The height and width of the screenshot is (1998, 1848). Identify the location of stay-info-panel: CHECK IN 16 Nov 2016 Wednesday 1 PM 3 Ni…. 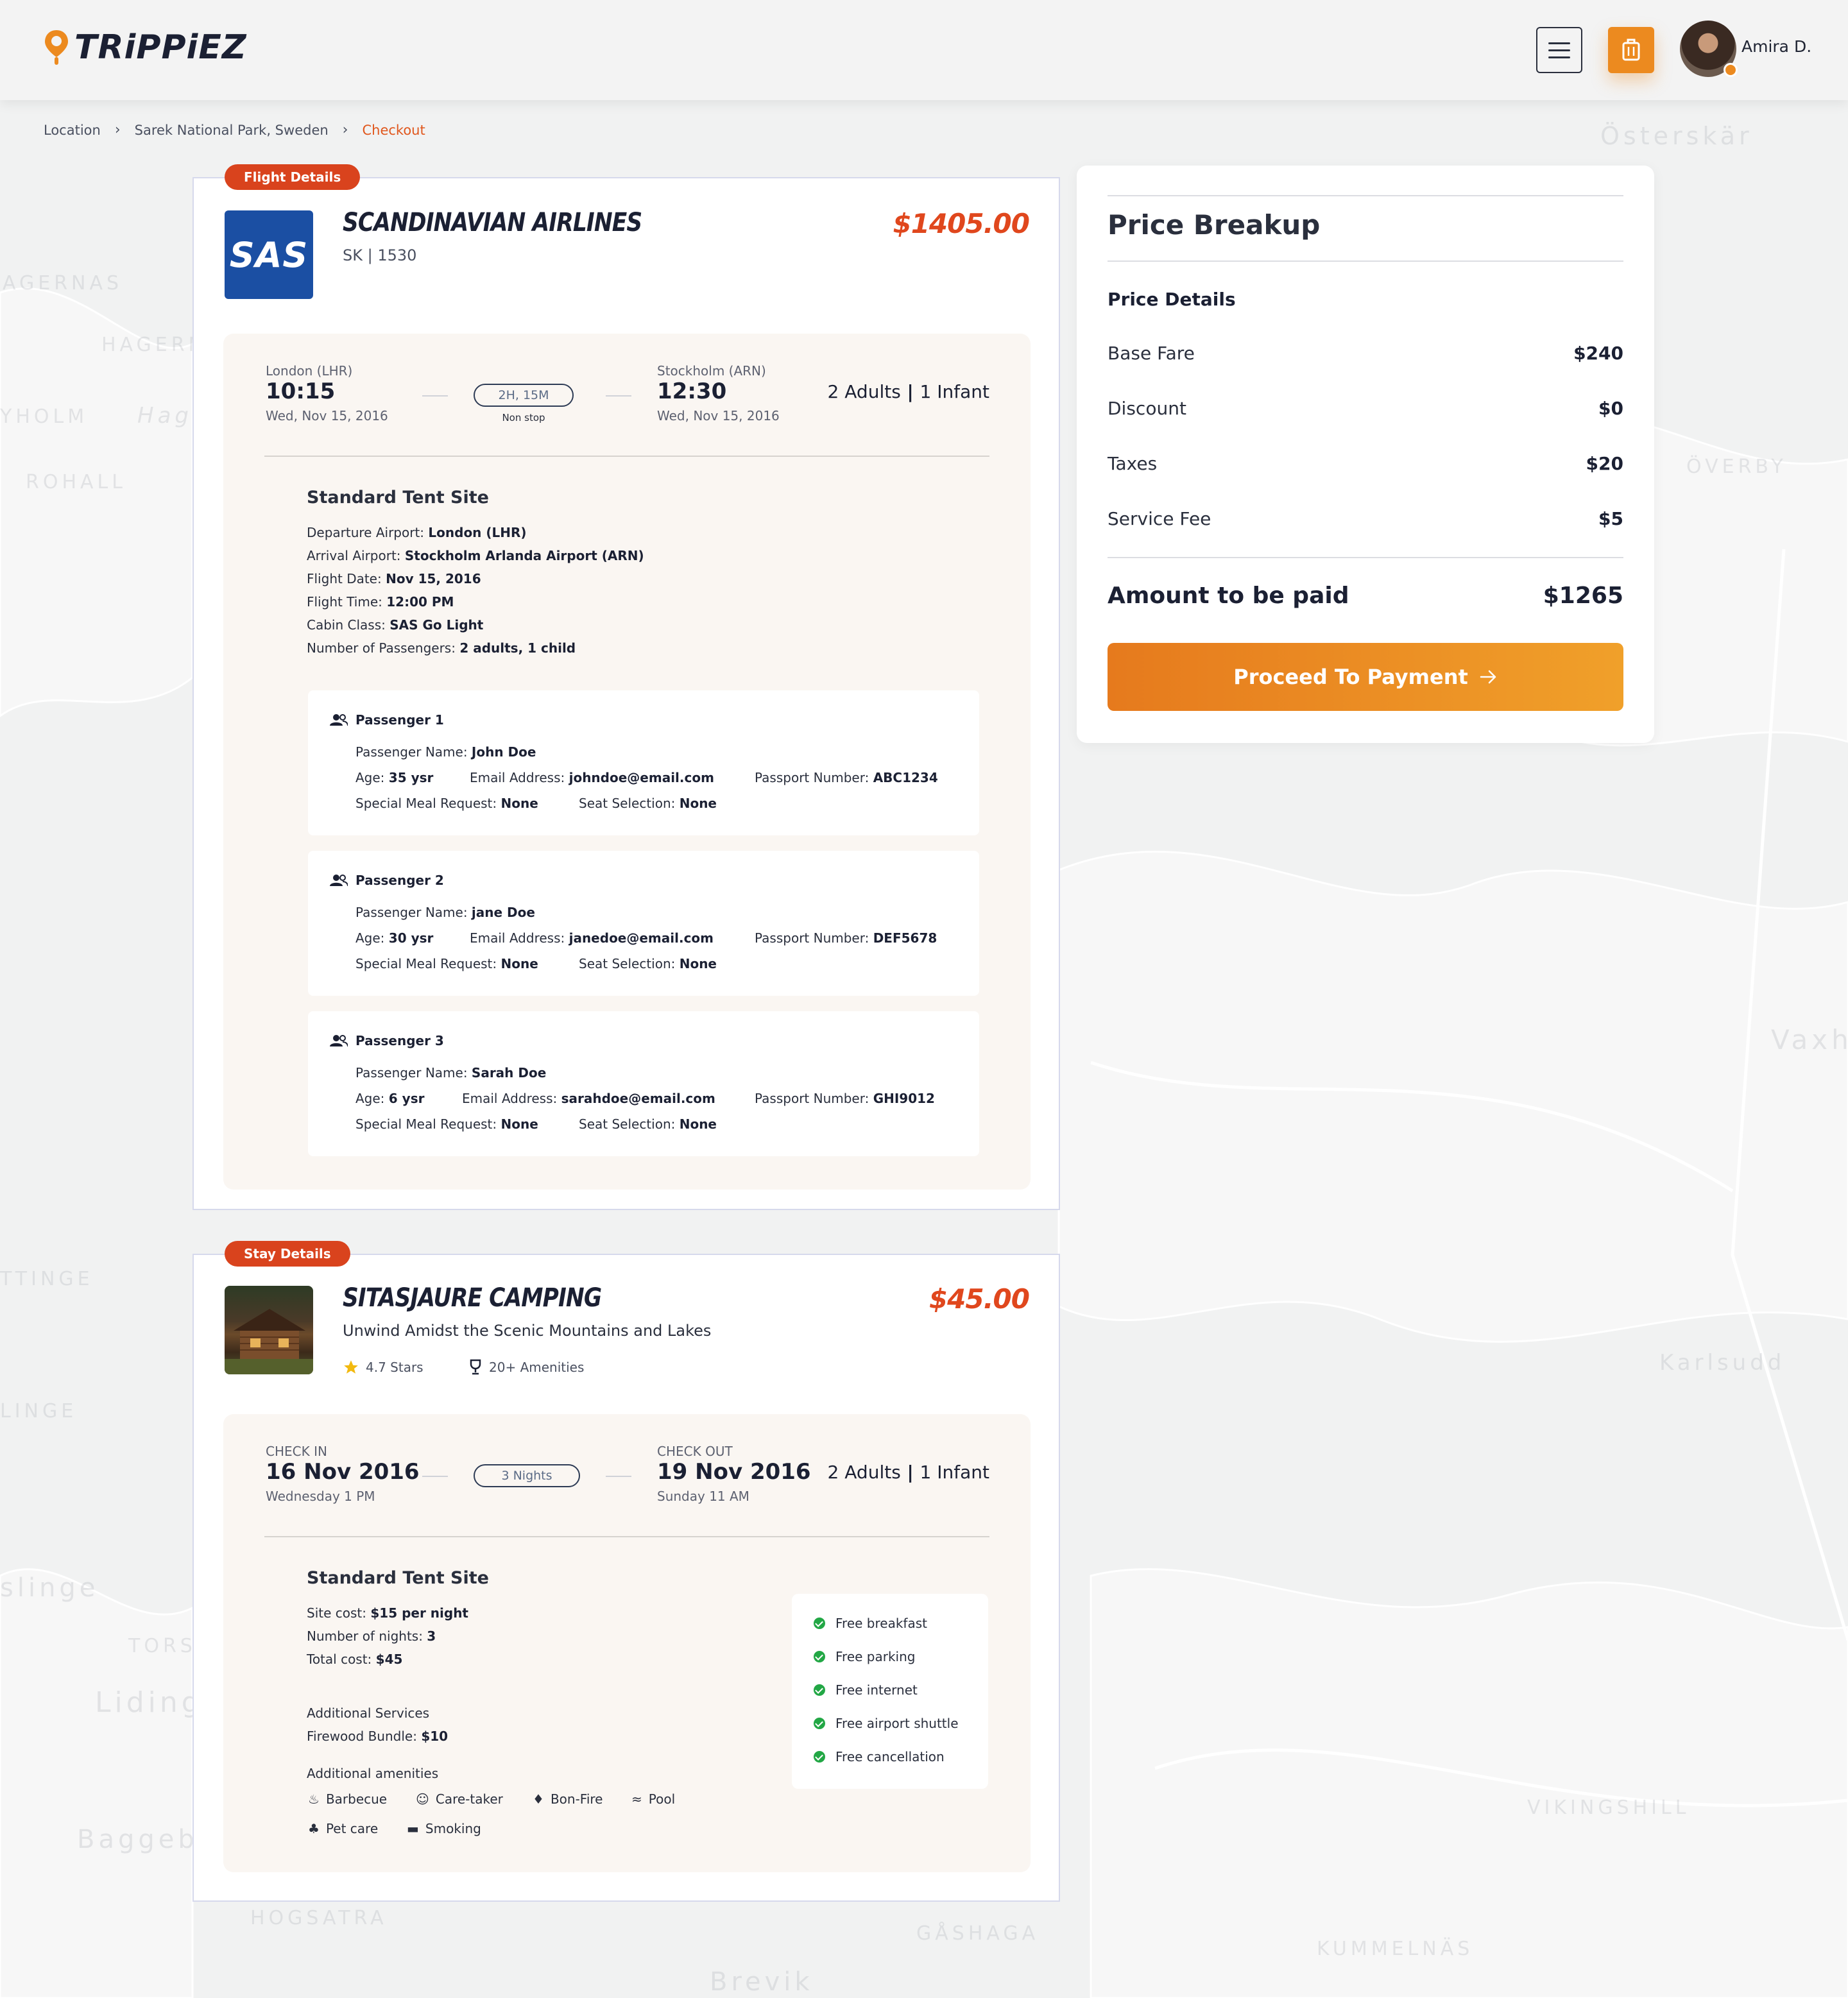
(627, 1643).